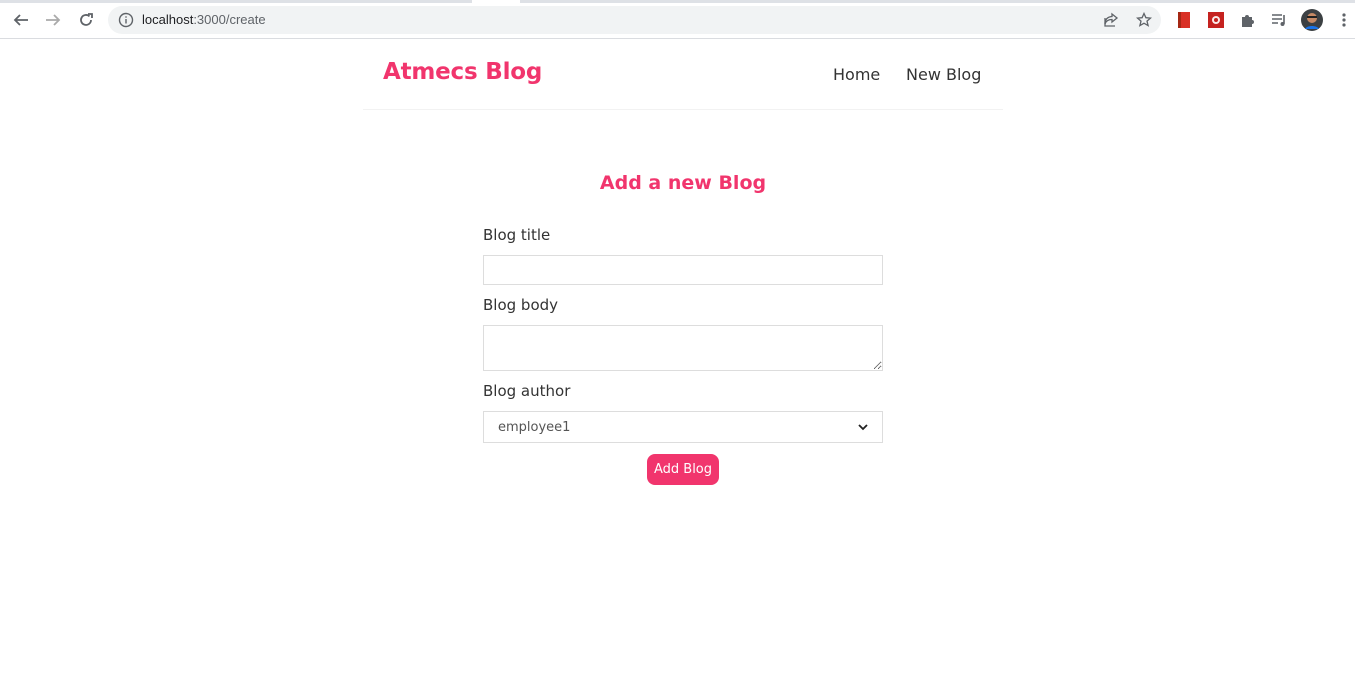  I want to click on profile-avatar, so click(1312, 20).